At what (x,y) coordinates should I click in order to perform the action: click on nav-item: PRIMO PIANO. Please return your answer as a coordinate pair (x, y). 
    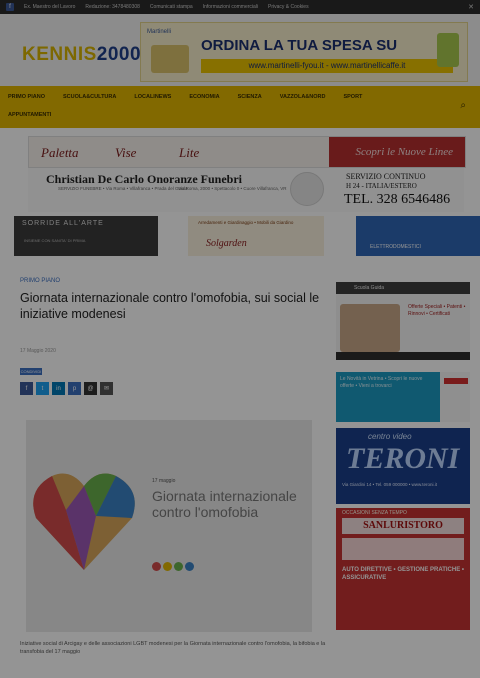
    Looking at the image, I should click on (26, 97).